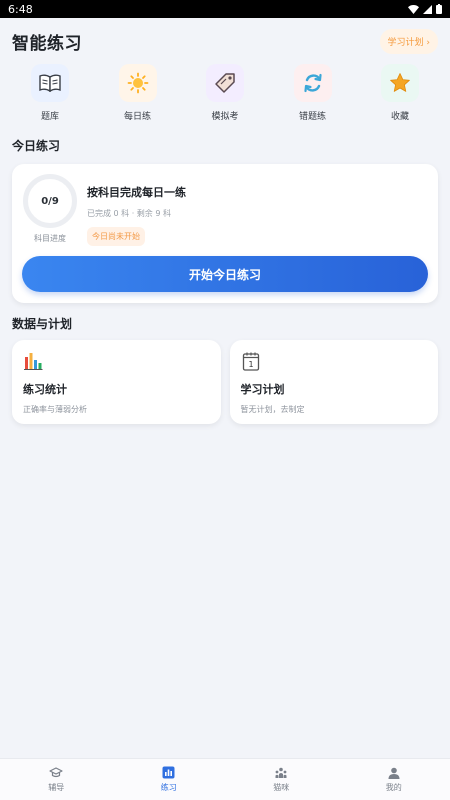  I want to click on nav-label: 收藏, so click(399, 117).